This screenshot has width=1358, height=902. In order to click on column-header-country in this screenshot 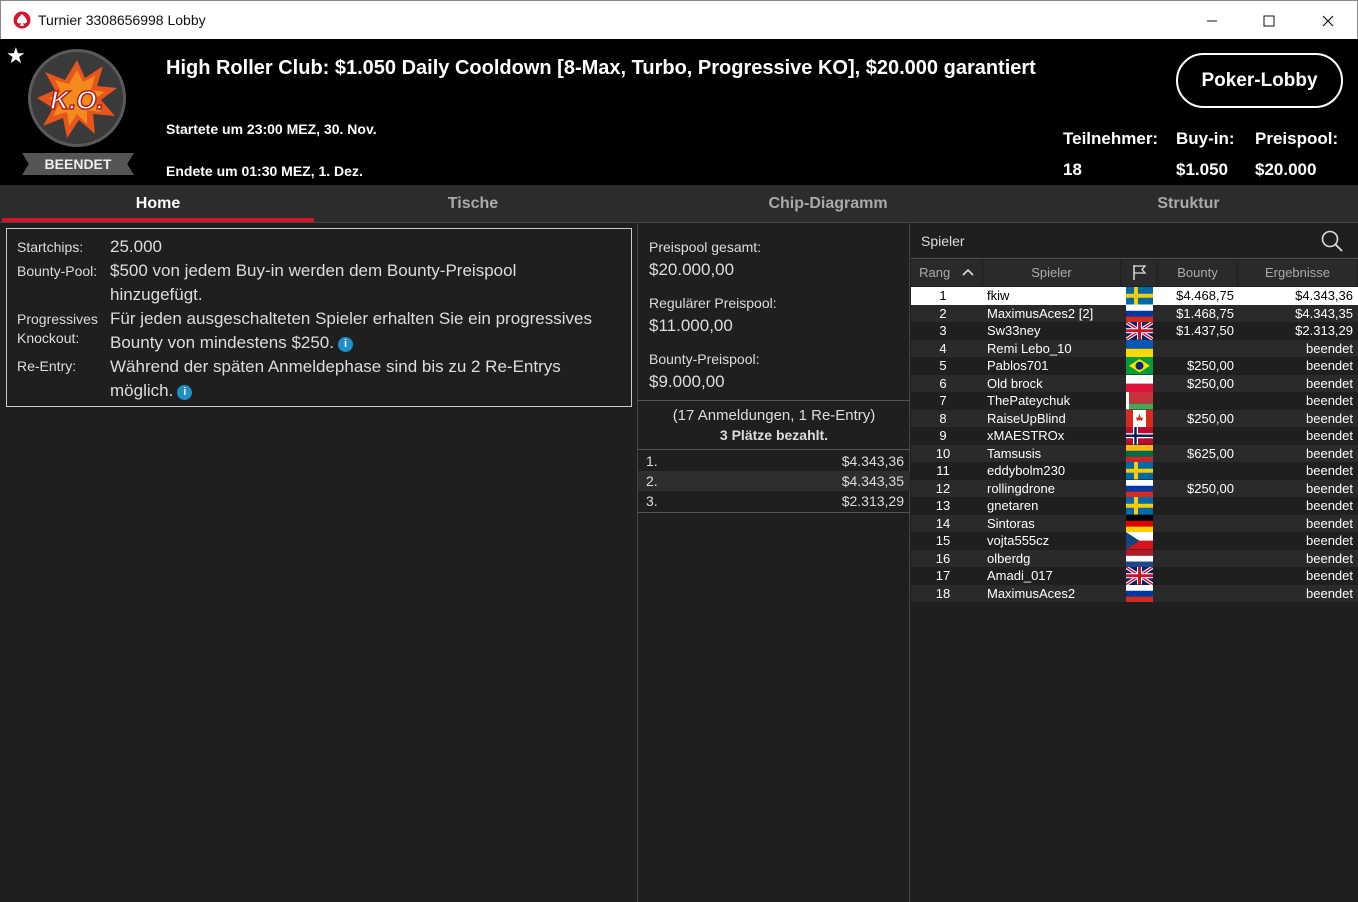, I will do `click(1139, 273)`.